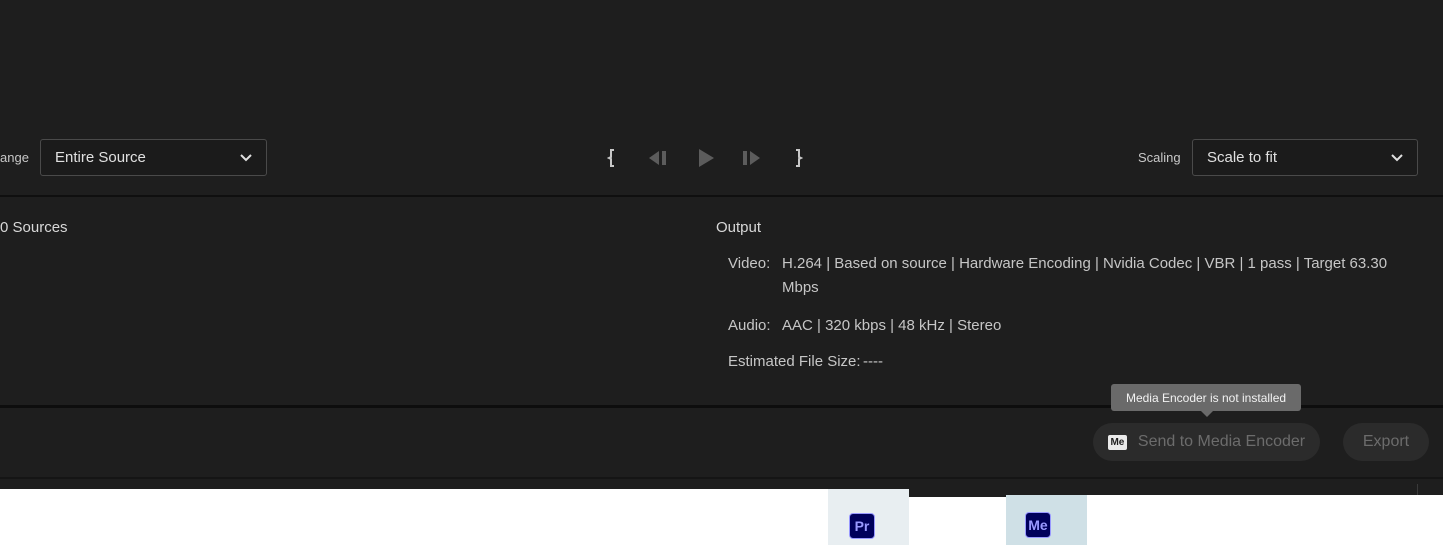 Image resolution: width=1443 pixels, height=545 pixels. I want to click on range-dropdown: Entire Source, so click(153, 157).